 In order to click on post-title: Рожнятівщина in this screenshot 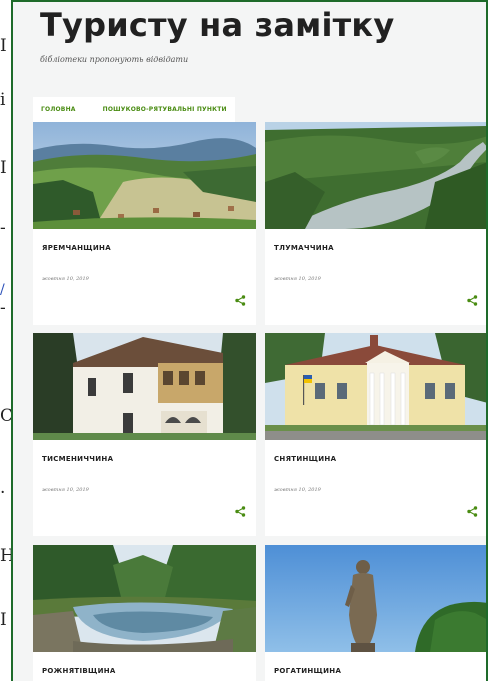, I will do `click(79, 671)`.